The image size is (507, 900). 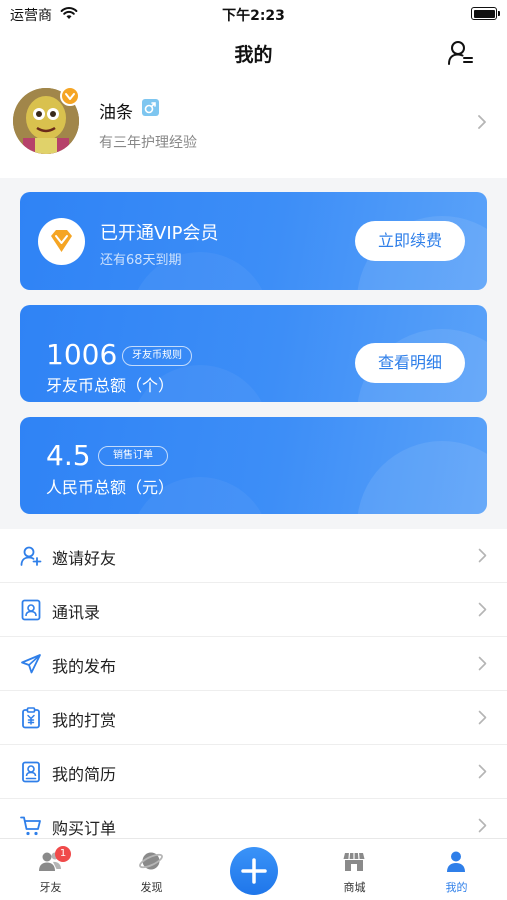 What do you see at coordinates (110, 487) in the screenshot?
I see `rmb-amount-label: 人民币总额（元）` at bounding box center [110, 487].